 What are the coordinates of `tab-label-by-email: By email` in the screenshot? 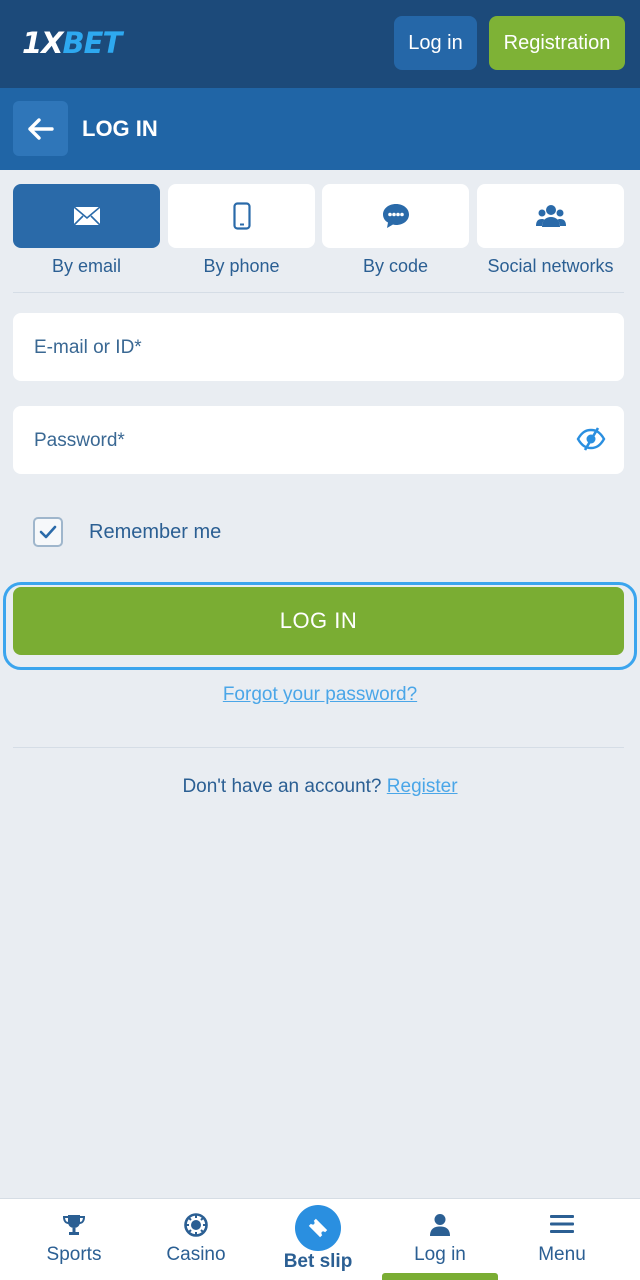 It's located at (86, 266).